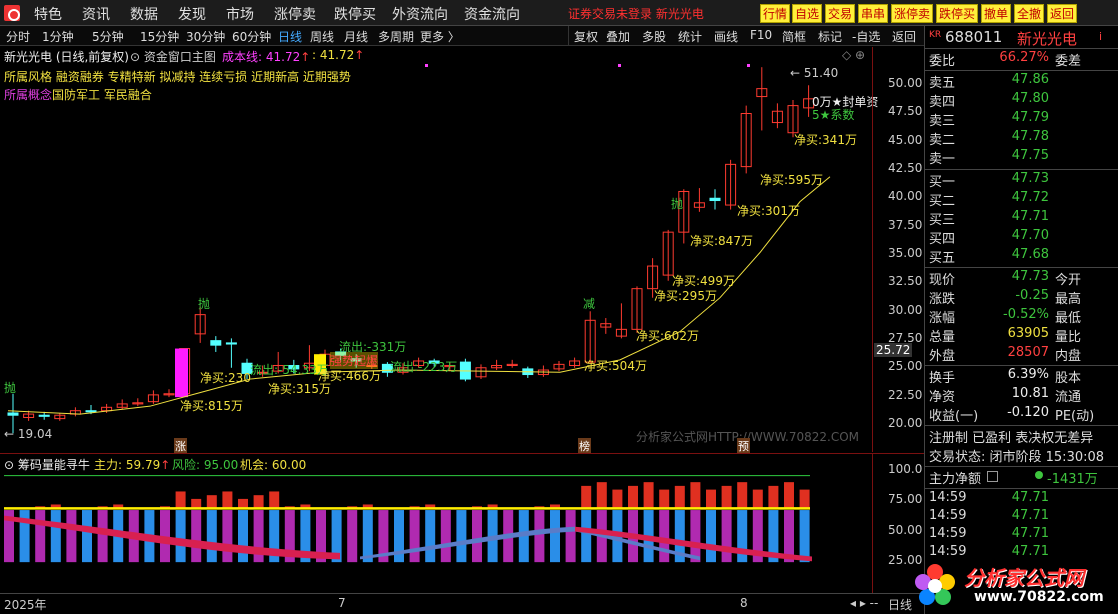  What do you see at coordinates (66, 57) in the screenshot?
I see `chart-stock-name: 新光光电 (日线,前复权)` at bounding box center [66, 57].